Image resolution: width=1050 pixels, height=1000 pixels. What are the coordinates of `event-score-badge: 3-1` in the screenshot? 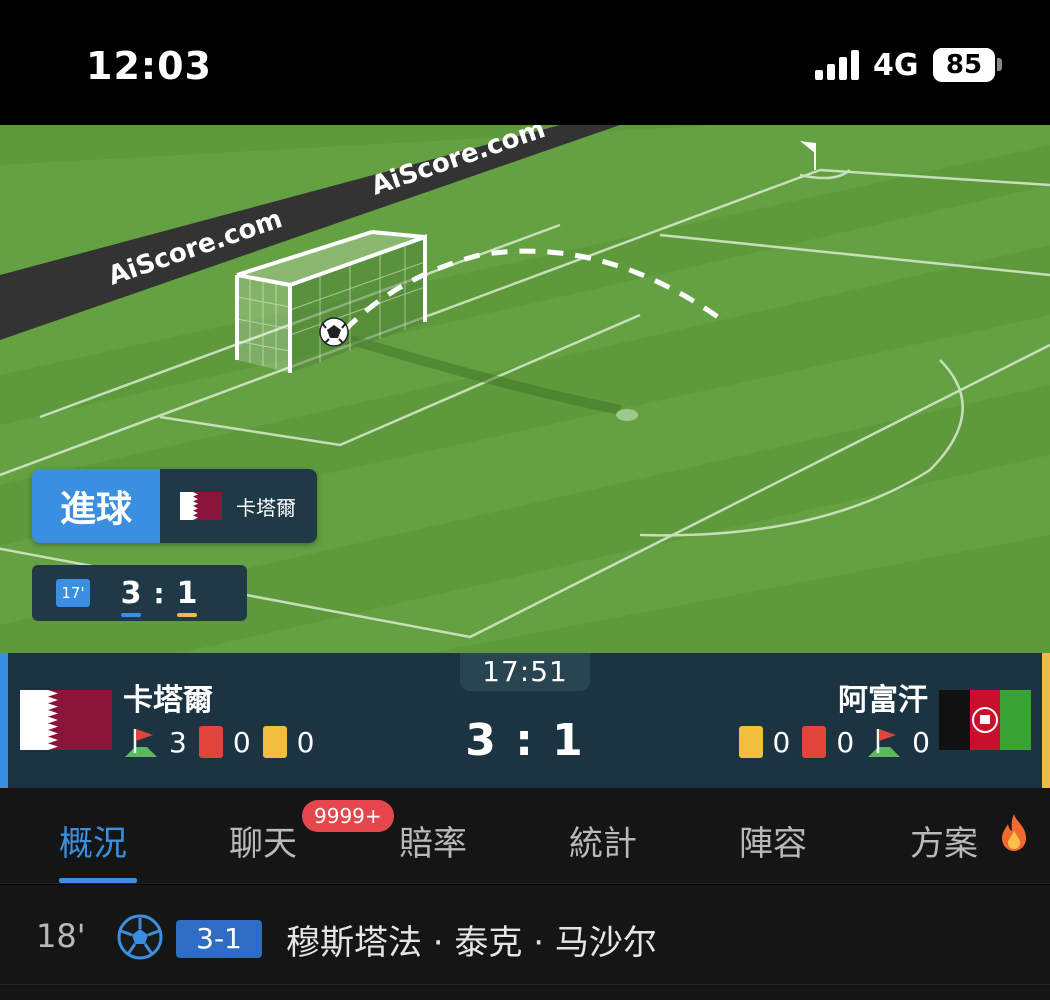 It's located at (219, 939).